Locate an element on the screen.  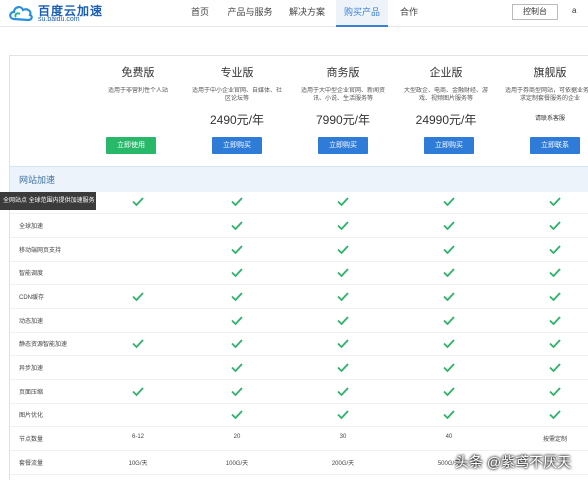
user-link: a is located at coordinates (574, 10).